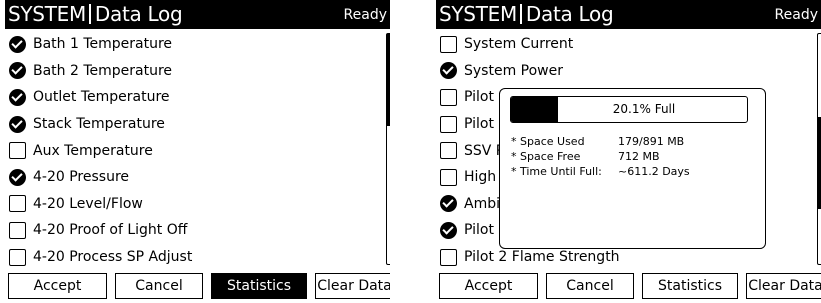 This screenshot has height=303, width=821. Describe the element at coordinates (192, 230) in the screenshot. I see `list-item: 4-20 Proof of Light Off` at that location.